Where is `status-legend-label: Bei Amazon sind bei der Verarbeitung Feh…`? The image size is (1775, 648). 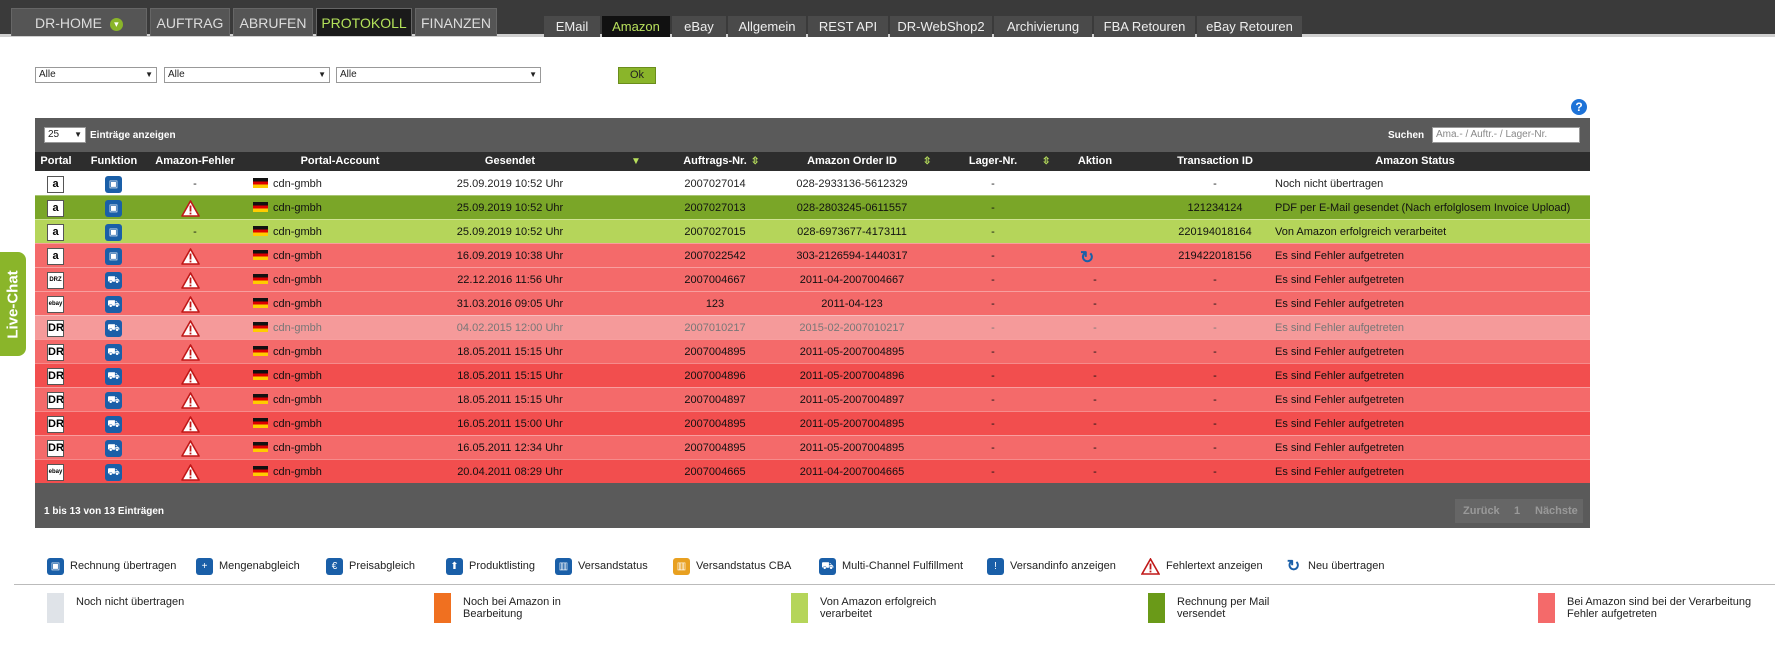
status-legend-label: Bei Amazon sind bei der Verarbeitung Feh… is located at coordinates (1659, 608).